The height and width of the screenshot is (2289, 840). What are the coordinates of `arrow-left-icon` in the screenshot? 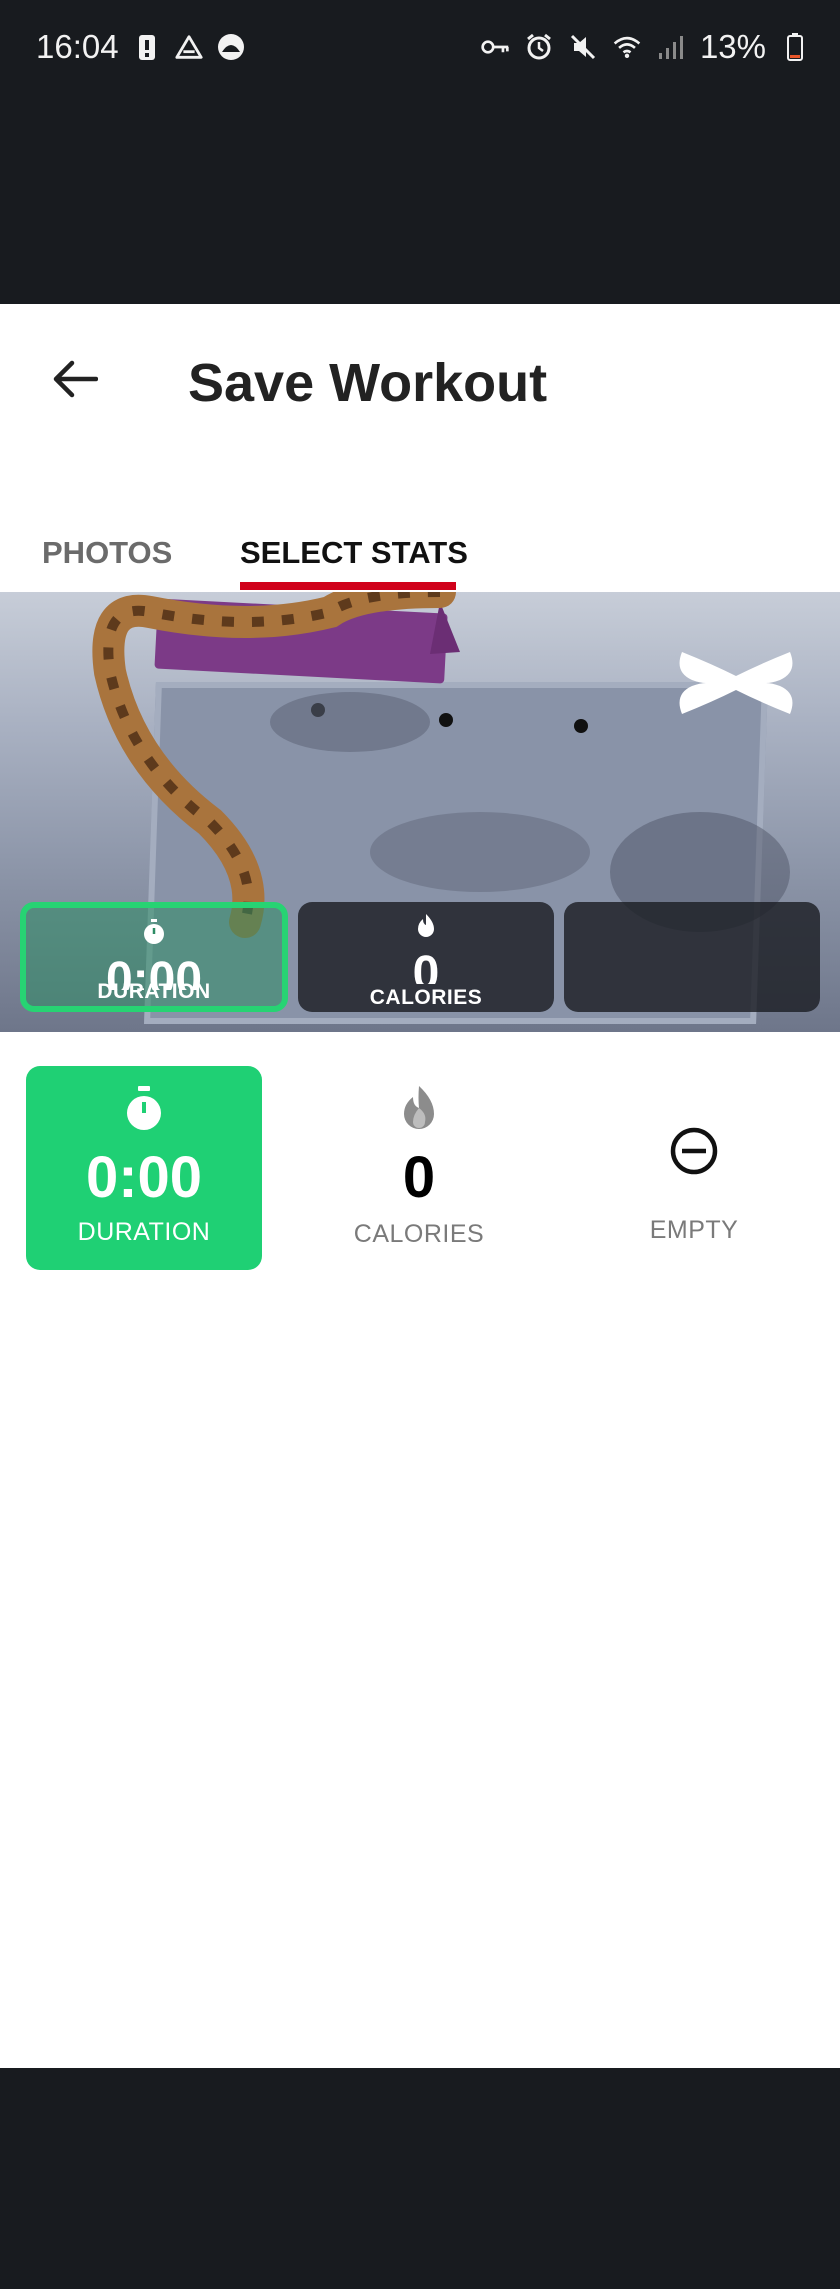 It's located at (75, 379).